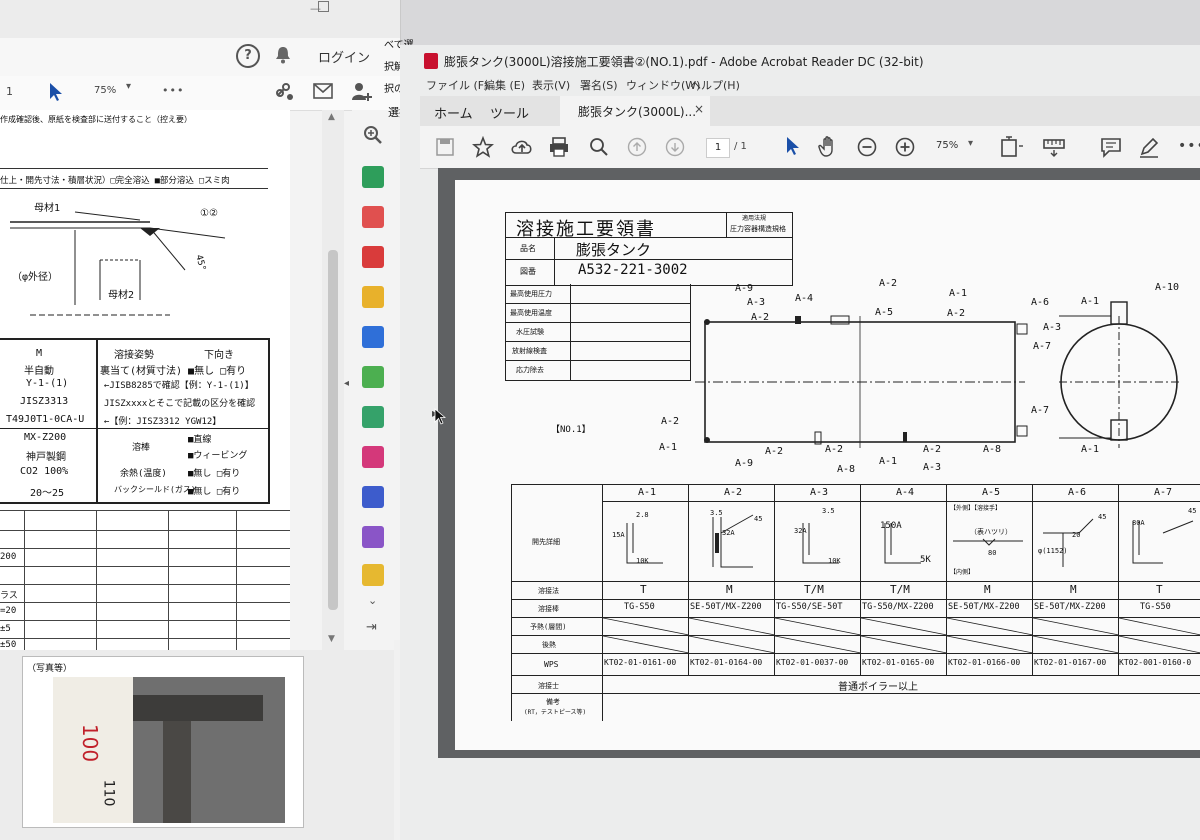 This screenshot has width=1200, height=840. Describe the element at coordinates (614, 250) in the screenshot. I see `product-value: 膨張タンク` at that location.